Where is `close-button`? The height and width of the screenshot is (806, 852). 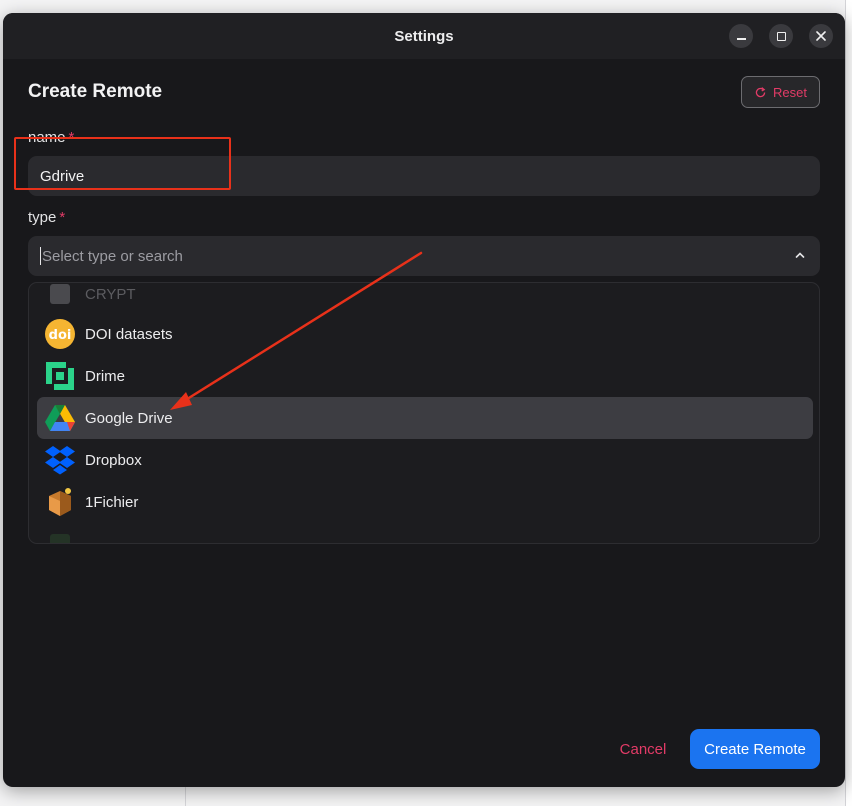
close-button is located at coordinates (821, 36).